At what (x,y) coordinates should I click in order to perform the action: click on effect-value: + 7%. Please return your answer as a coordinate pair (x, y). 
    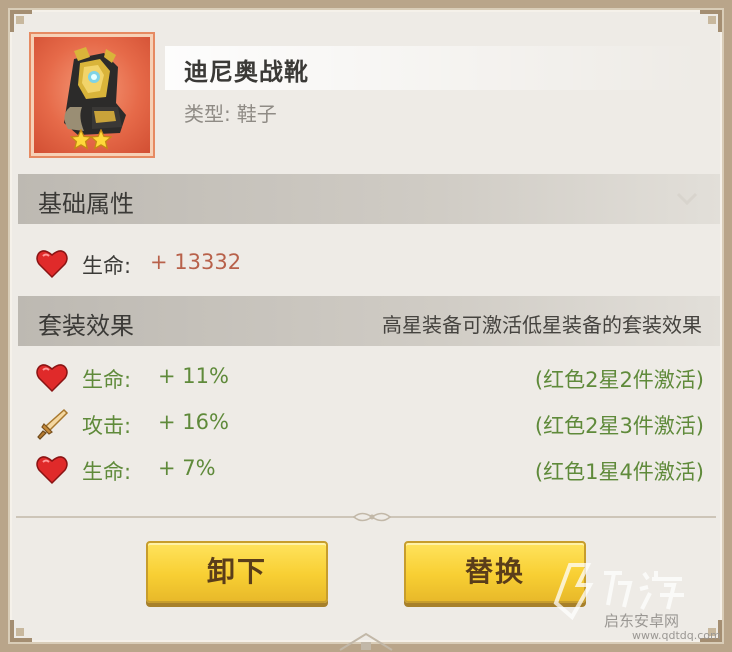
    Looking at the image, I should click on (187, 468).